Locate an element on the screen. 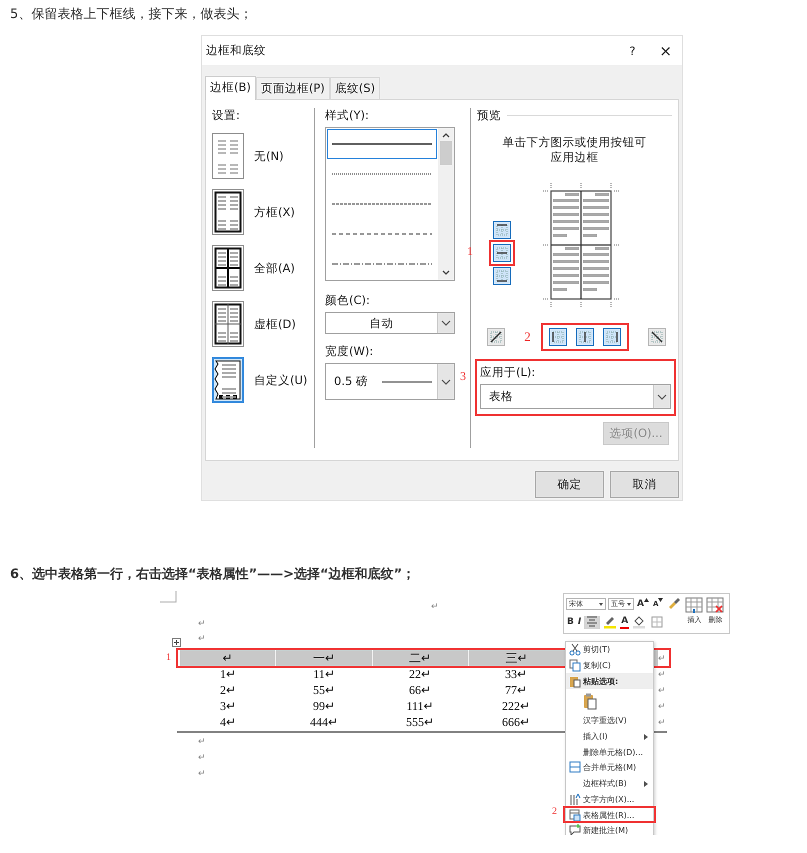 The width and height of the screenshot is (807, 853). color-label: 颜色(C): is located at coordinates (348, 300).